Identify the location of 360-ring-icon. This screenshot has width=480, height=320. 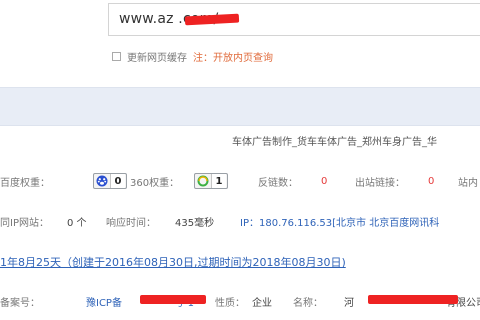
(203, 181).